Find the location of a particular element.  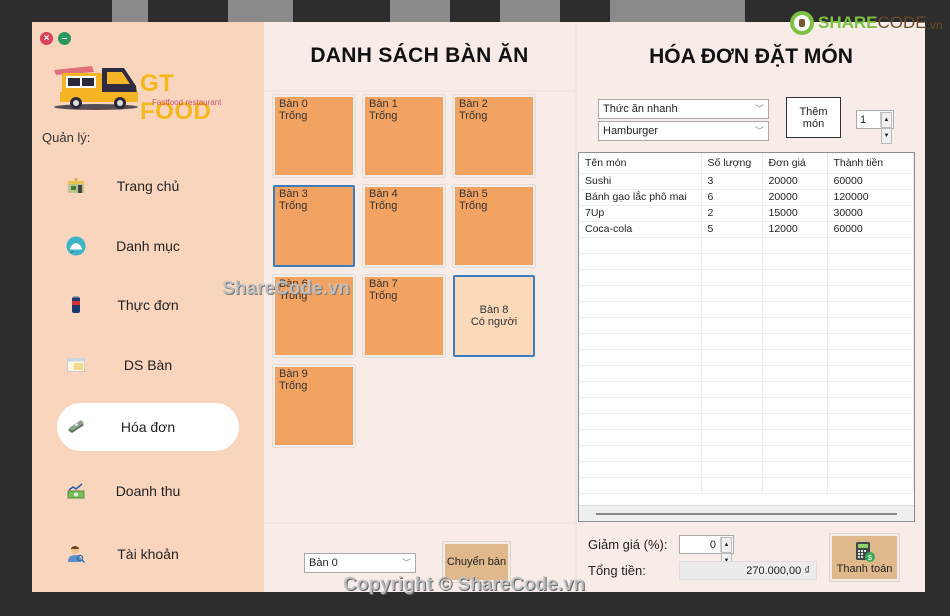

switch-table-select-value: Bàn 0 is located at coordinates (323, 563).